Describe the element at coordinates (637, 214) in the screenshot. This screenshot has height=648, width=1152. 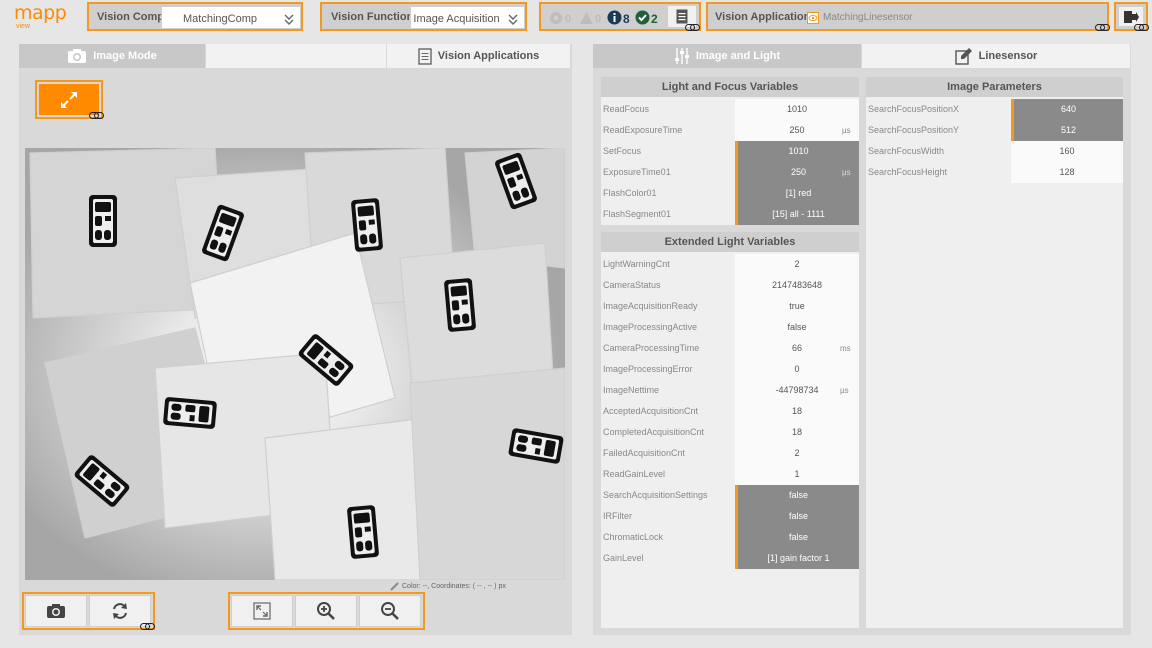
I see `variable-label: FlashSegment01` at that location.